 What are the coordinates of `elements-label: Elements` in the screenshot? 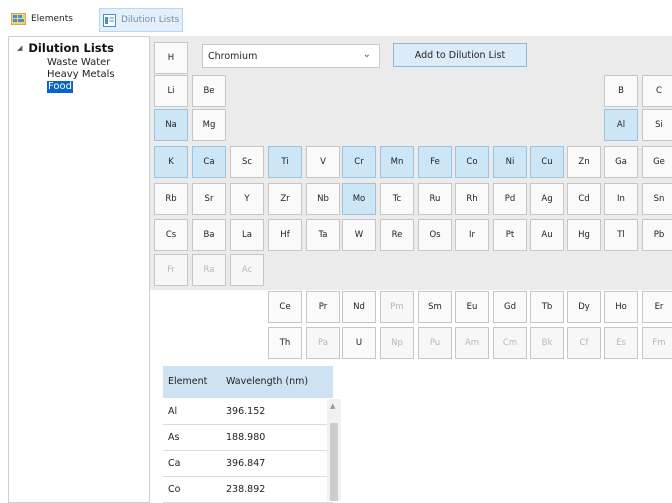 It's located at (52, 19).